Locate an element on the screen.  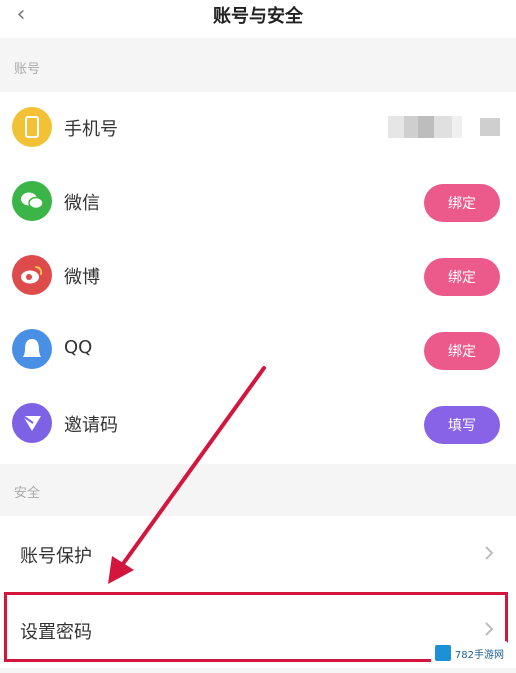
annotation-arrow is located at coordinates (187, 475).